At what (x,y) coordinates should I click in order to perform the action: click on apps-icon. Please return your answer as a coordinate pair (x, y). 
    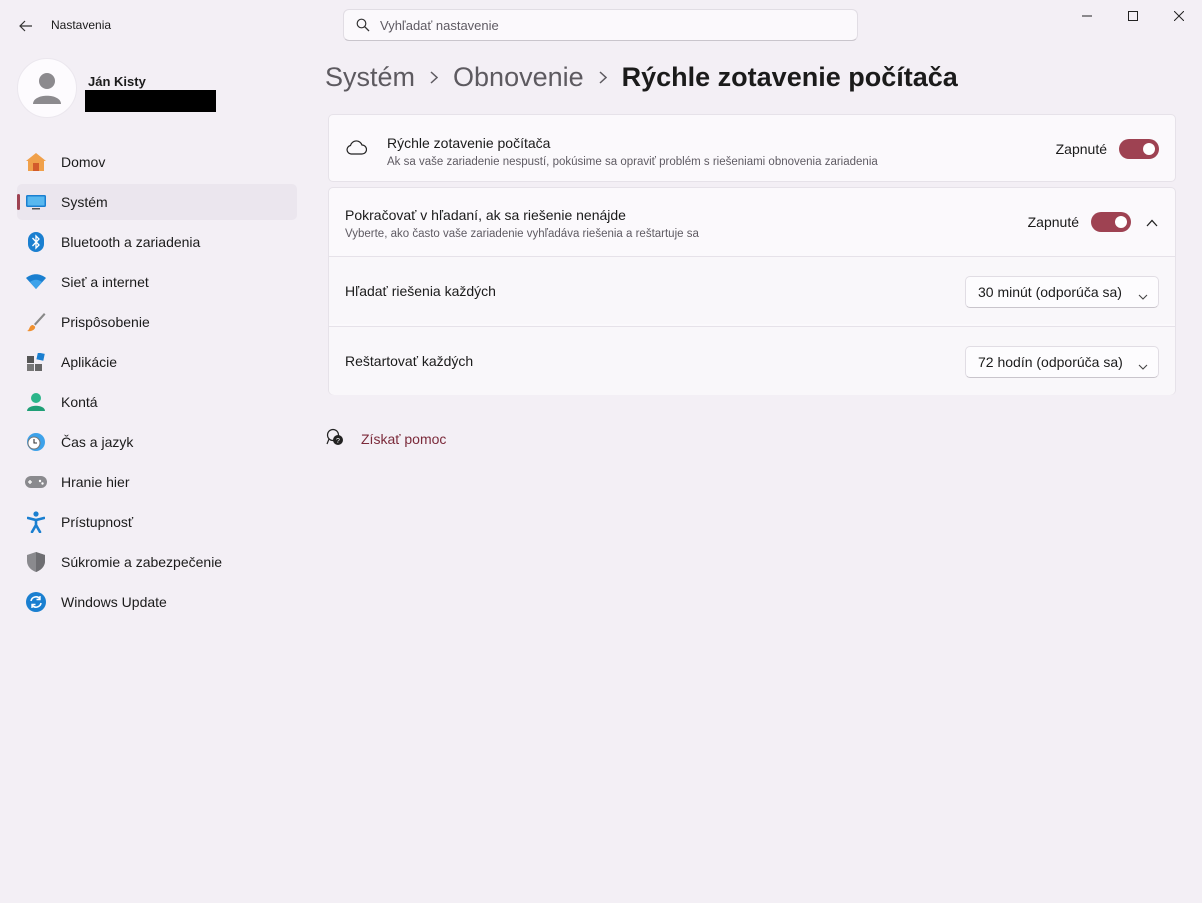
    Looking at the image, I should click on (36, 362).